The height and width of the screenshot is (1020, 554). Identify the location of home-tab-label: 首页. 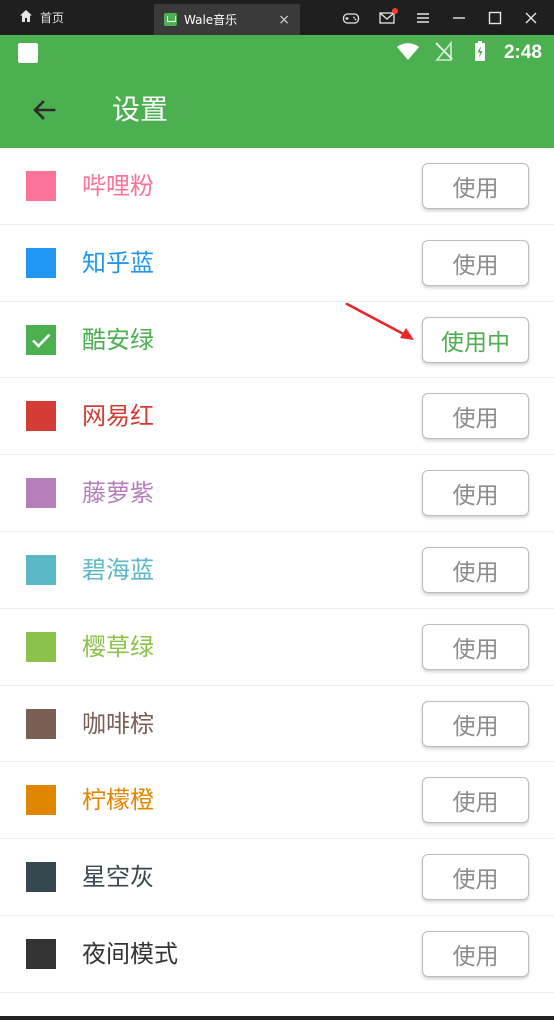
(52, 18).